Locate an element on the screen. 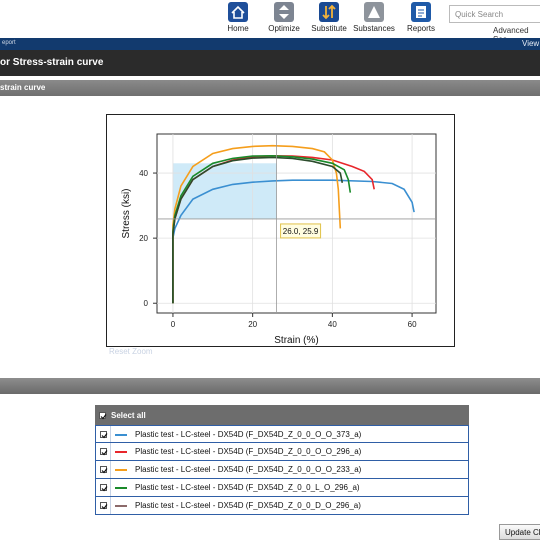 This screenshot has width=540, height=540. quick-search-input: Quick Search is located at coordinates (494, 14).